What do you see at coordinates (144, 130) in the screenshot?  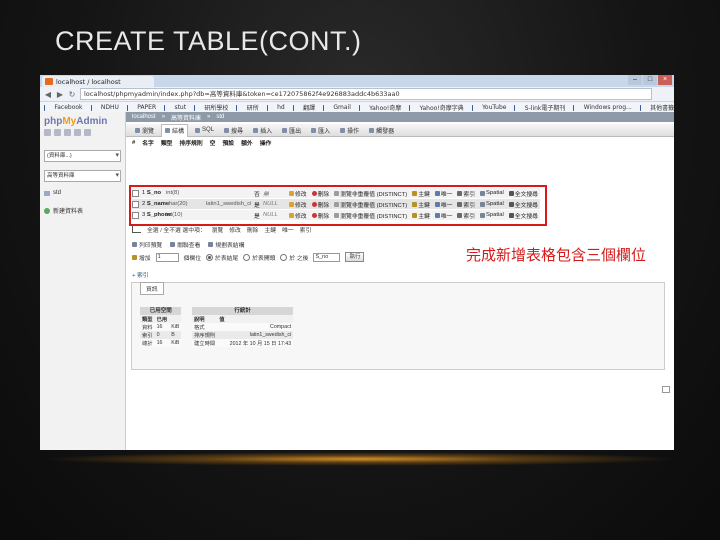 I see `tab-0: 瀏覽` at bounding box center [144, 130].